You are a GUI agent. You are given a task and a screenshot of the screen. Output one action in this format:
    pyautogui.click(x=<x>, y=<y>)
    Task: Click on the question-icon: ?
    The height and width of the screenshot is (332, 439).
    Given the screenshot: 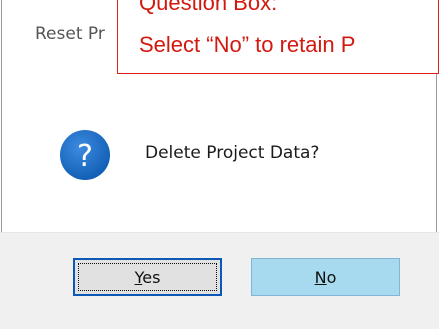 What is the action you would take?
    pyautogui.click(x=85, y=155)
    